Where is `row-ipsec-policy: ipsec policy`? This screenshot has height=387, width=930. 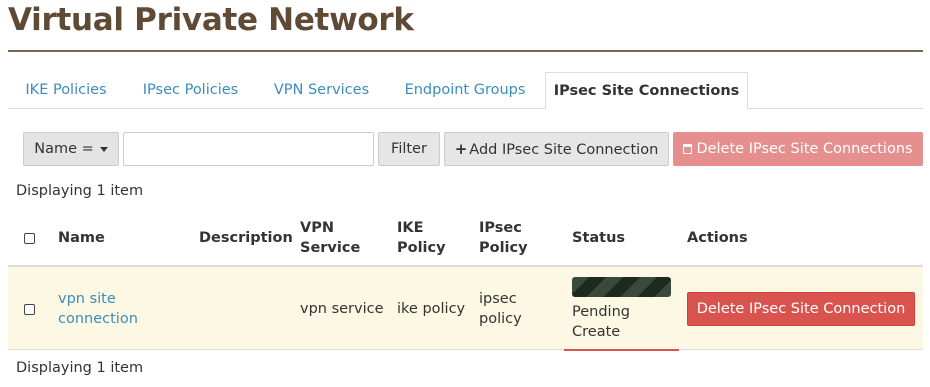 row-ipsec-policy: ipsec policy is located at coordinates (500, 309).